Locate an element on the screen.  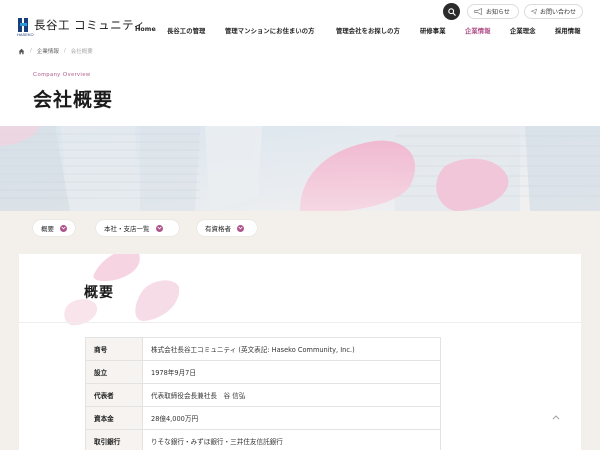
breadcrumb-corporate: 企業情報 is located at coordinates (48, 51).